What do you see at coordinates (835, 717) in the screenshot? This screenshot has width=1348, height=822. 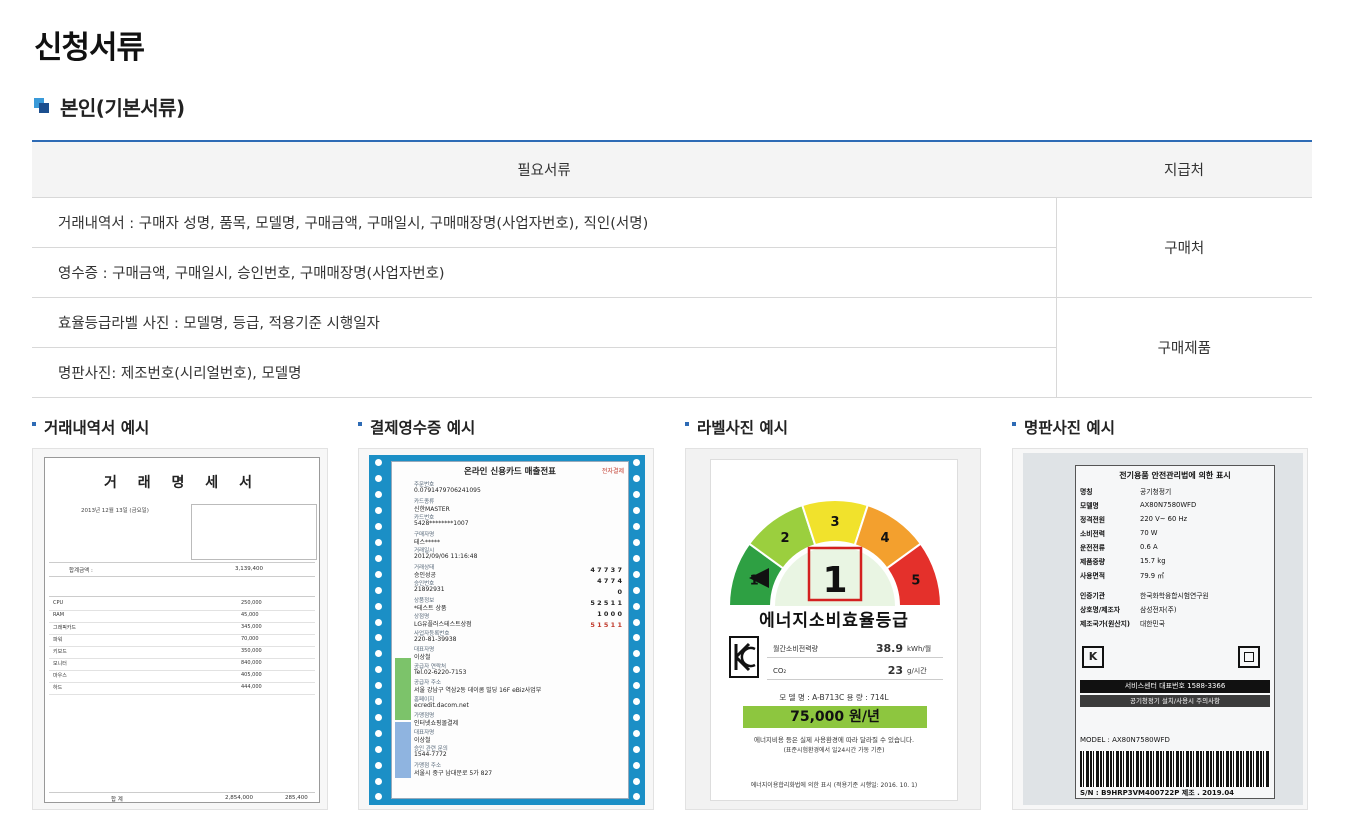 I see `label-annual-cost: 75,000 원/년` at bounding box center [835, 717].